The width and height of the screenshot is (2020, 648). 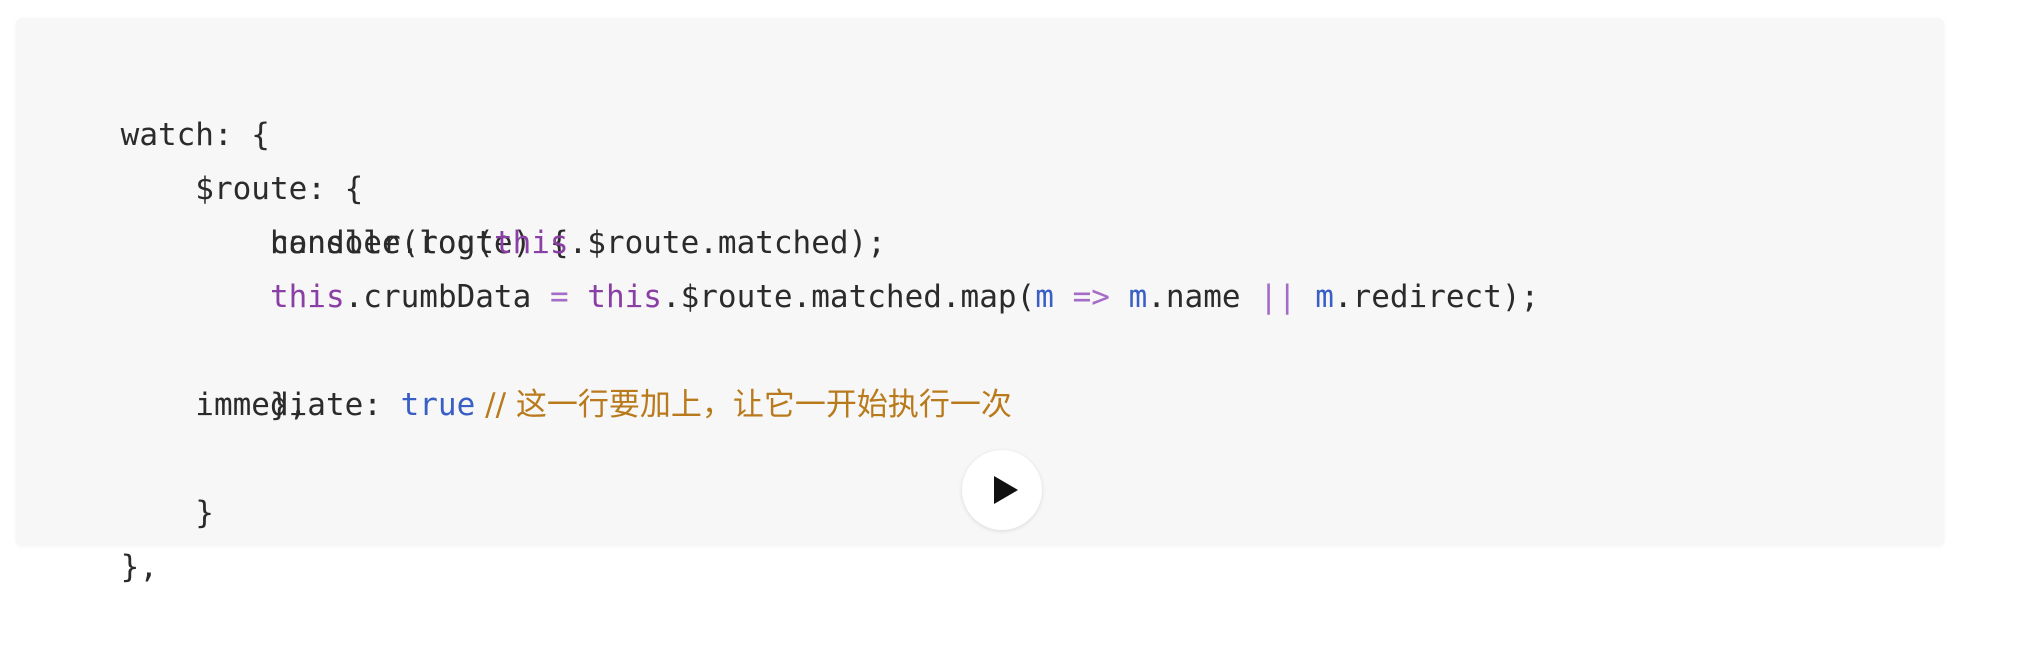 What do you see at coordinates (743, 405) in the screenshot?
I see `code-comment: // 这一行要加上，让它一开始执行一次` at bounding box center [743, 405].